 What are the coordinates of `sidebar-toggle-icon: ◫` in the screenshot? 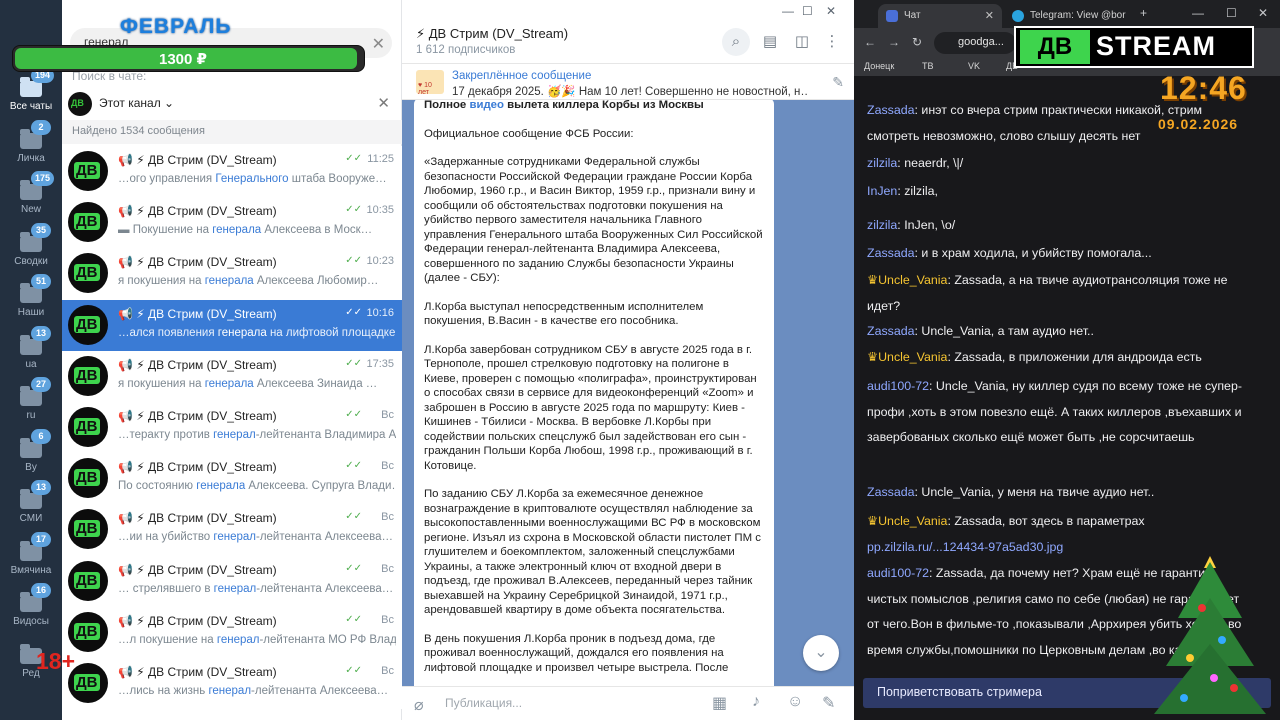 It's located at (802, 42).